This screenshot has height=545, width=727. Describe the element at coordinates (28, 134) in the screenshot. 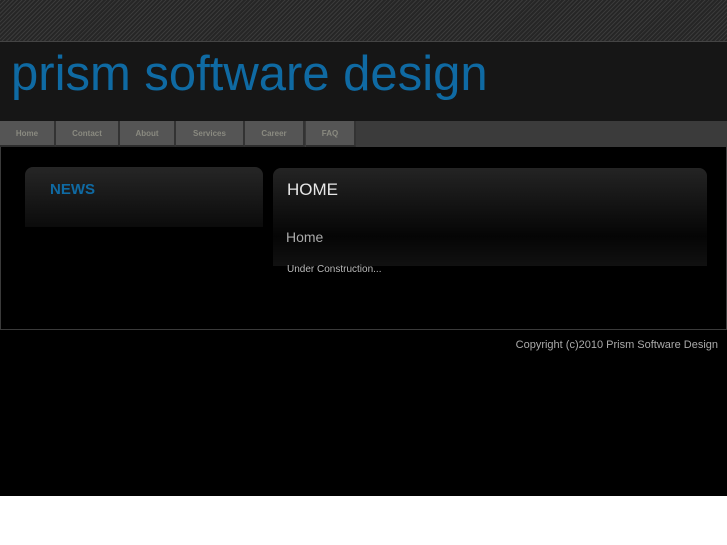

I see `nav-home: Home` at that location.